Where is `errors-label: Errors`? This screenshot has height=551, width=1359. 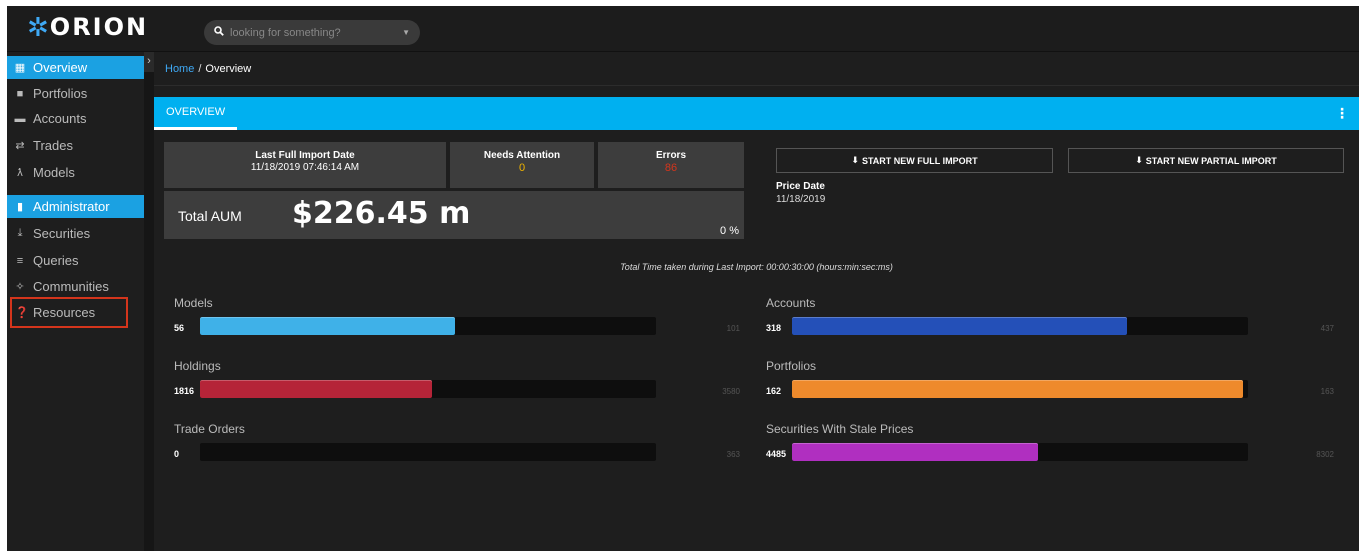
errors-label: Errors is located at coordinates (670, 155).